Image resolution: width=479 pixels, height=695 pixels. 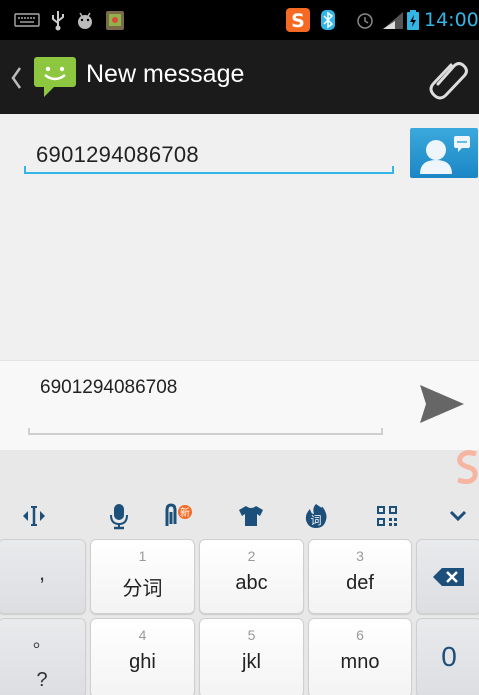 I want to click on battery-charging-icon, so click(x=413, y=20).